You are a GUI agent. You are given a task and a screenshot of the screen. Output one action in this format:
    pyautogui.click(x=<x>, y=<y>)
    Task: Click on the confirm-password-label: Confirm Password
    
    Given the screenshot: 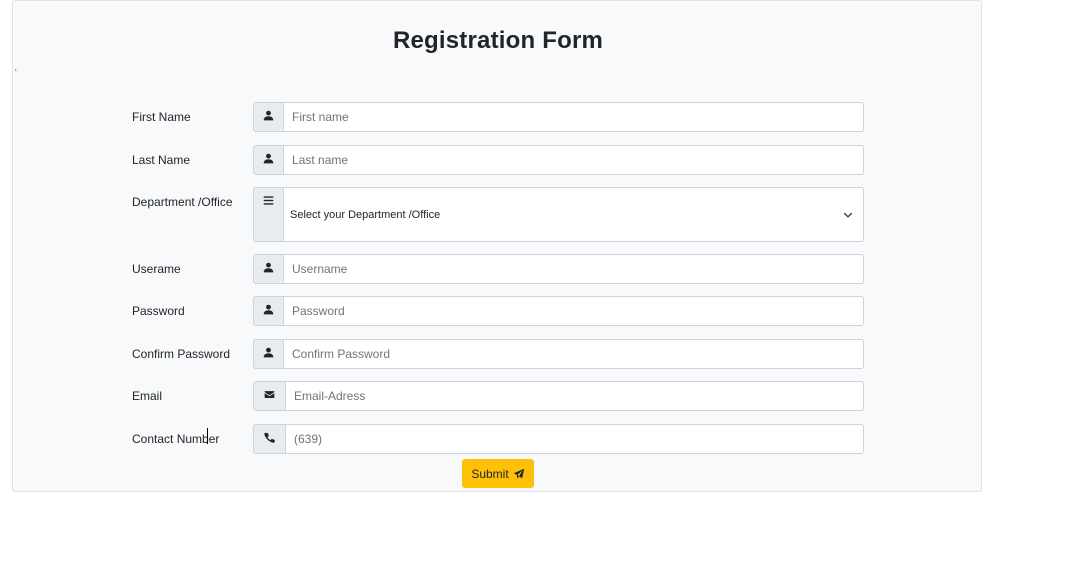 What is the action you would take?
    pyautogui.click(x=181, y=354)
    